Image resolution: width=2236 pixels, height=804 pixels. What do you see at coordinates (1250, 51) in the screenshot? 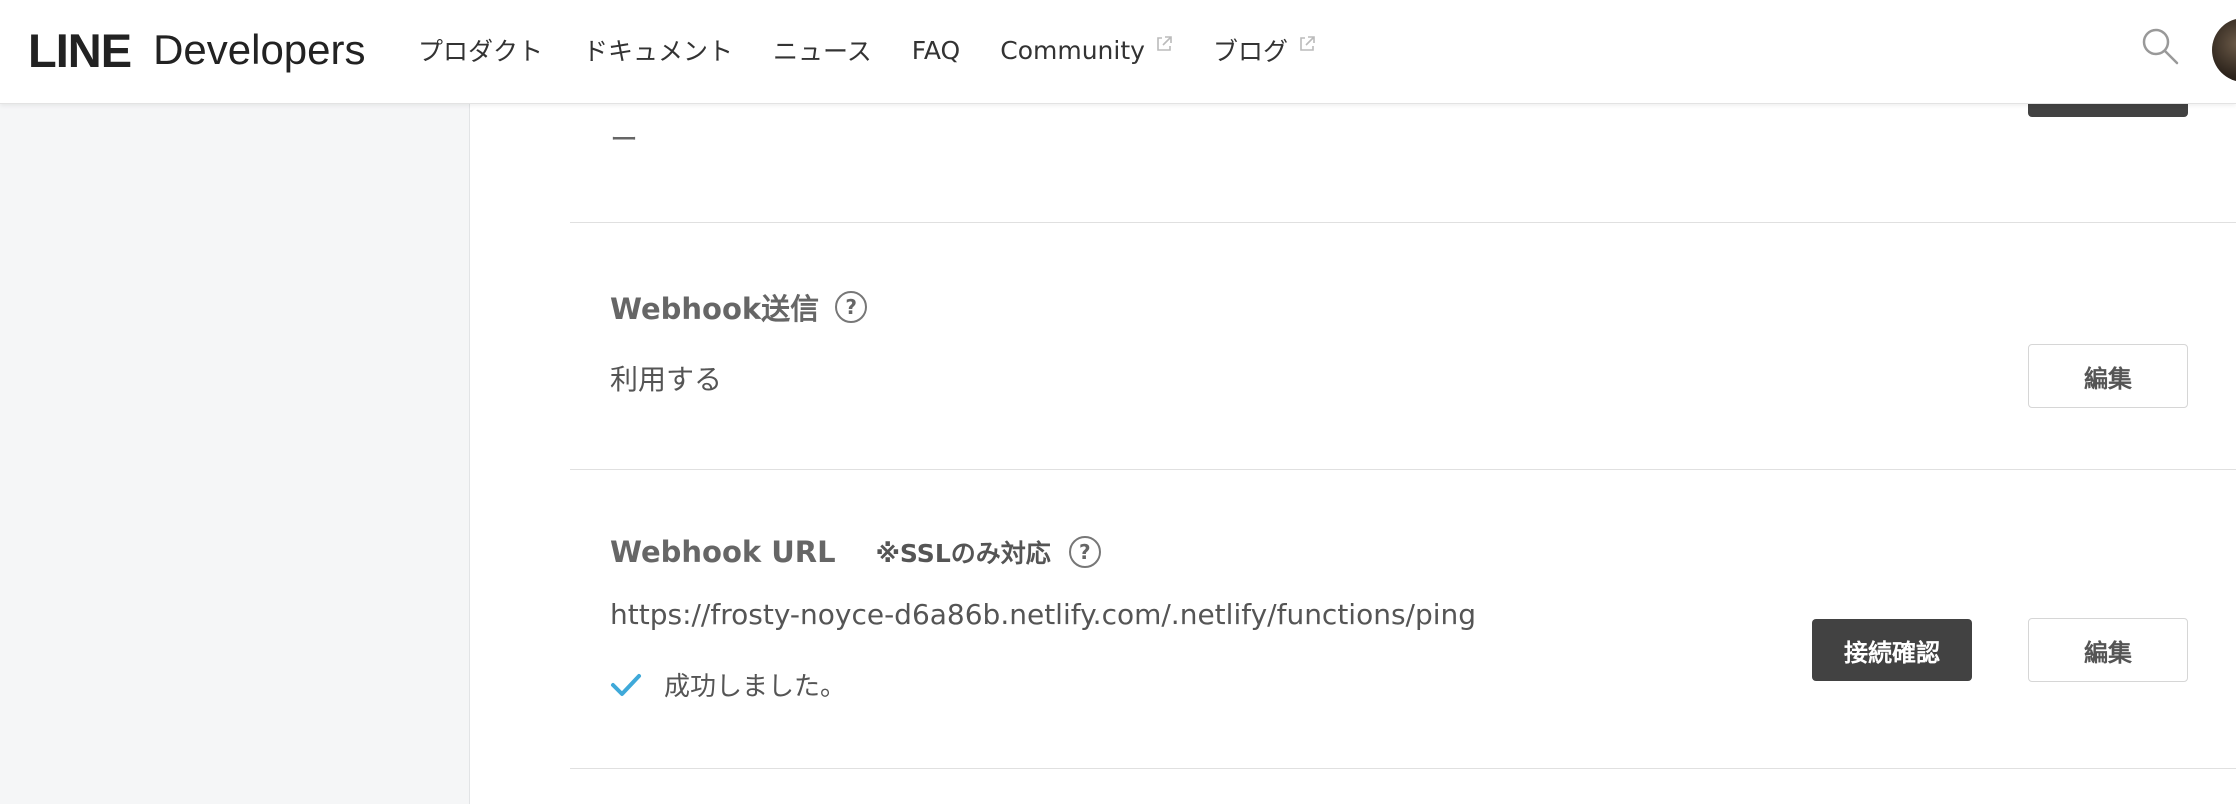
I see `nav-item-label: ブログ` at bounding box center [1250, 51].